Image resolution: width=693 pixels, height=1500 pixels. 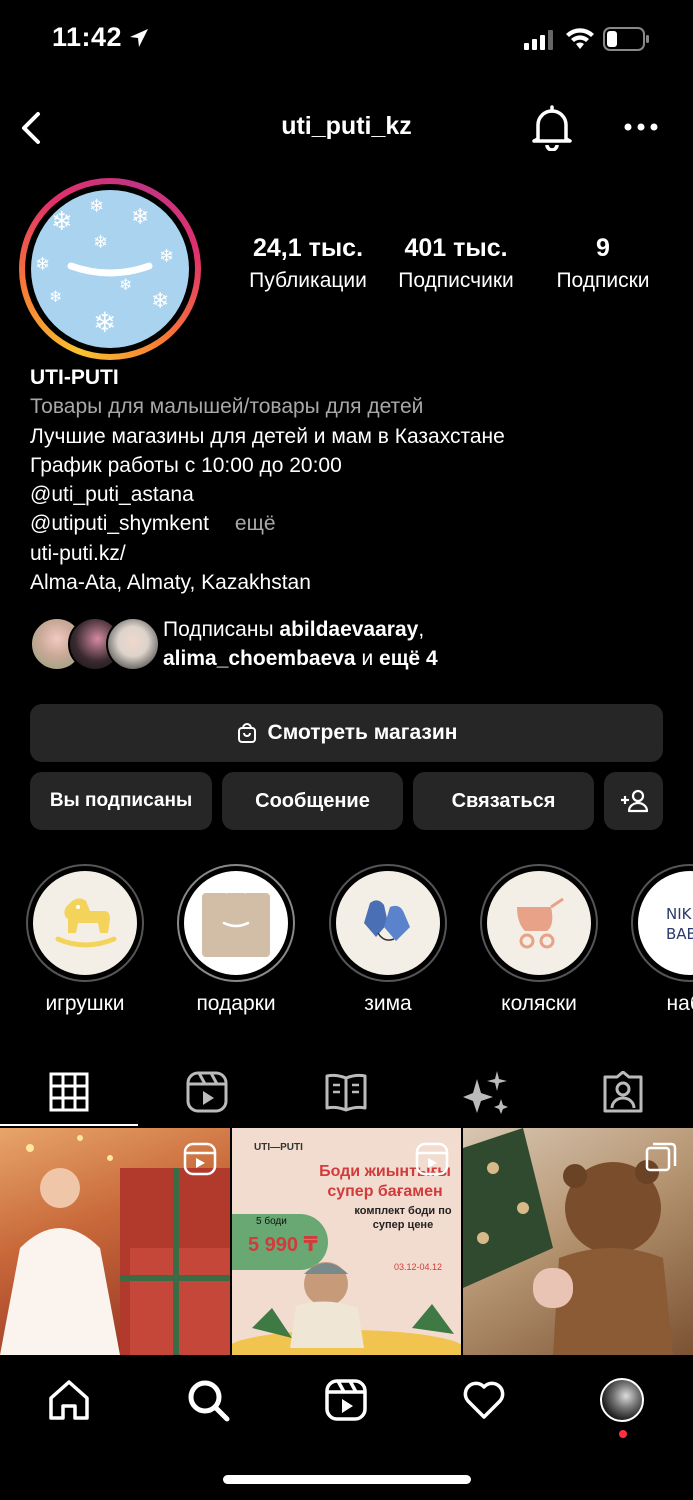 I want to click on highlight-gifts: подарки, so click(x=236, y=940).